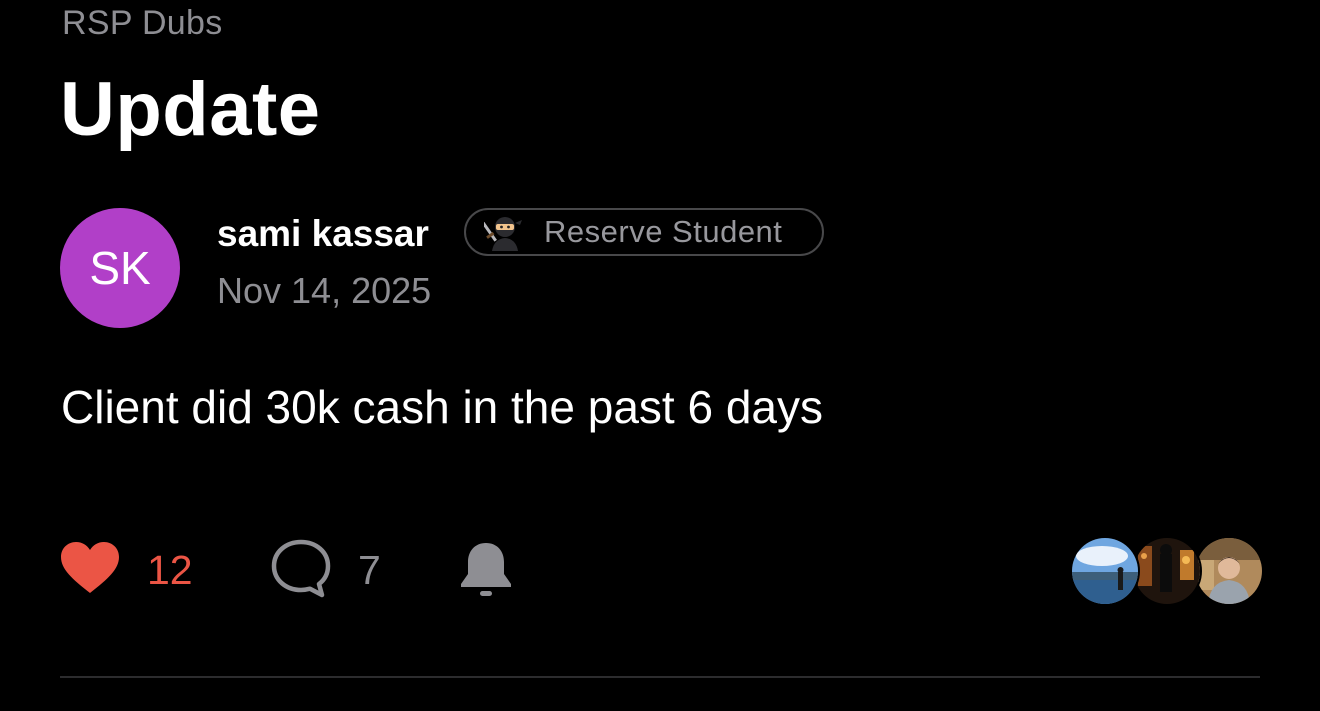 This screenshot has width=1320, height=711. What do you see at coordinates (505, 232) in the screenshot?
I see `ninja-emoji-icon` at bounding box center [505, 232].